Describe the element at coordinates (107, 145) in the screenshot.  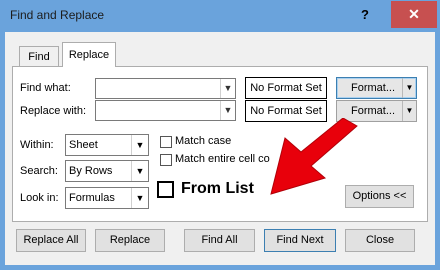
I see `within-select: Sheet ▼` at that location.